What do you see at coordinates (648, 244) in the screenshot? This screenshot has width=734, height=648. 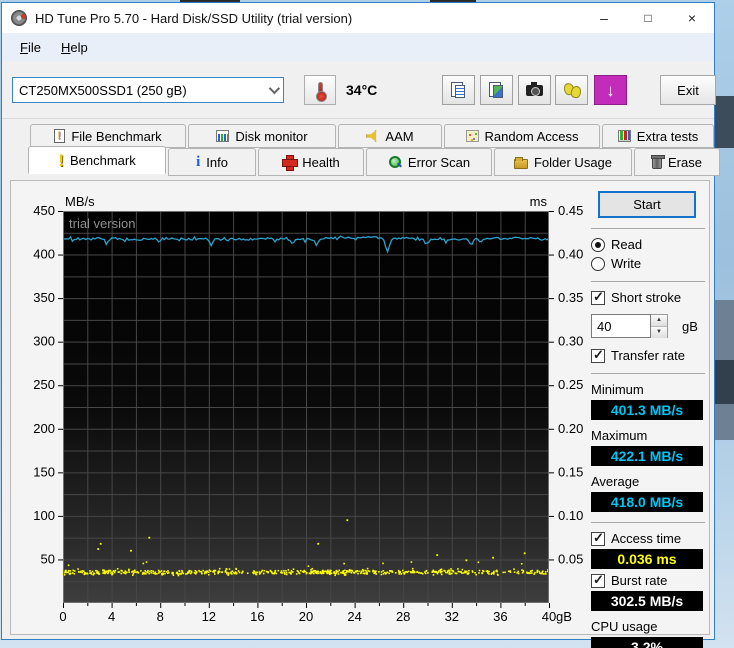 I see `read-radio-row: Read` at bounding box center [648, 244].